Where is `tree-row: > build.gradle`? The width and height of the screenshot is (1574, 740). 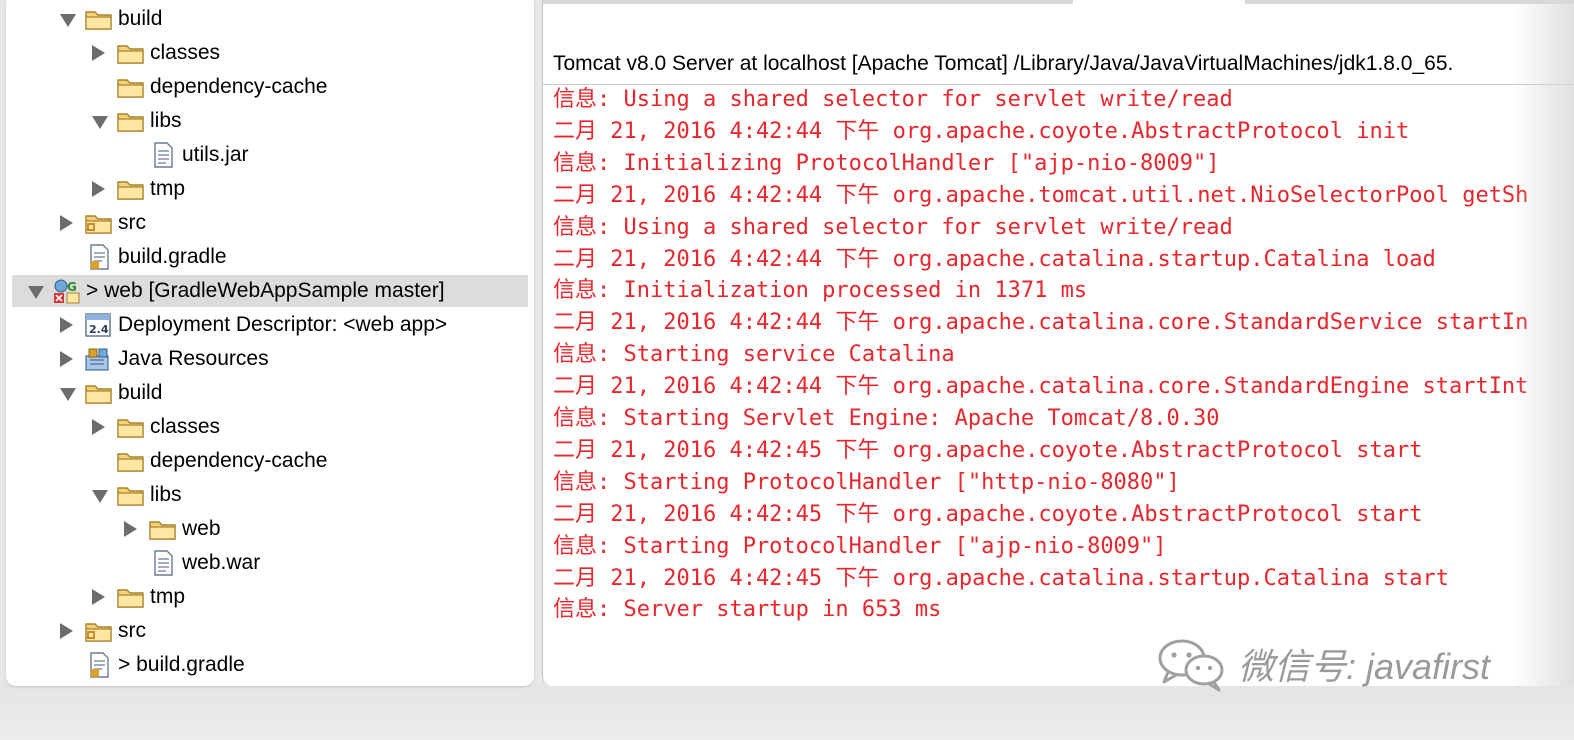 tree-row: > build.gradle is located at coordinates (270, 665).